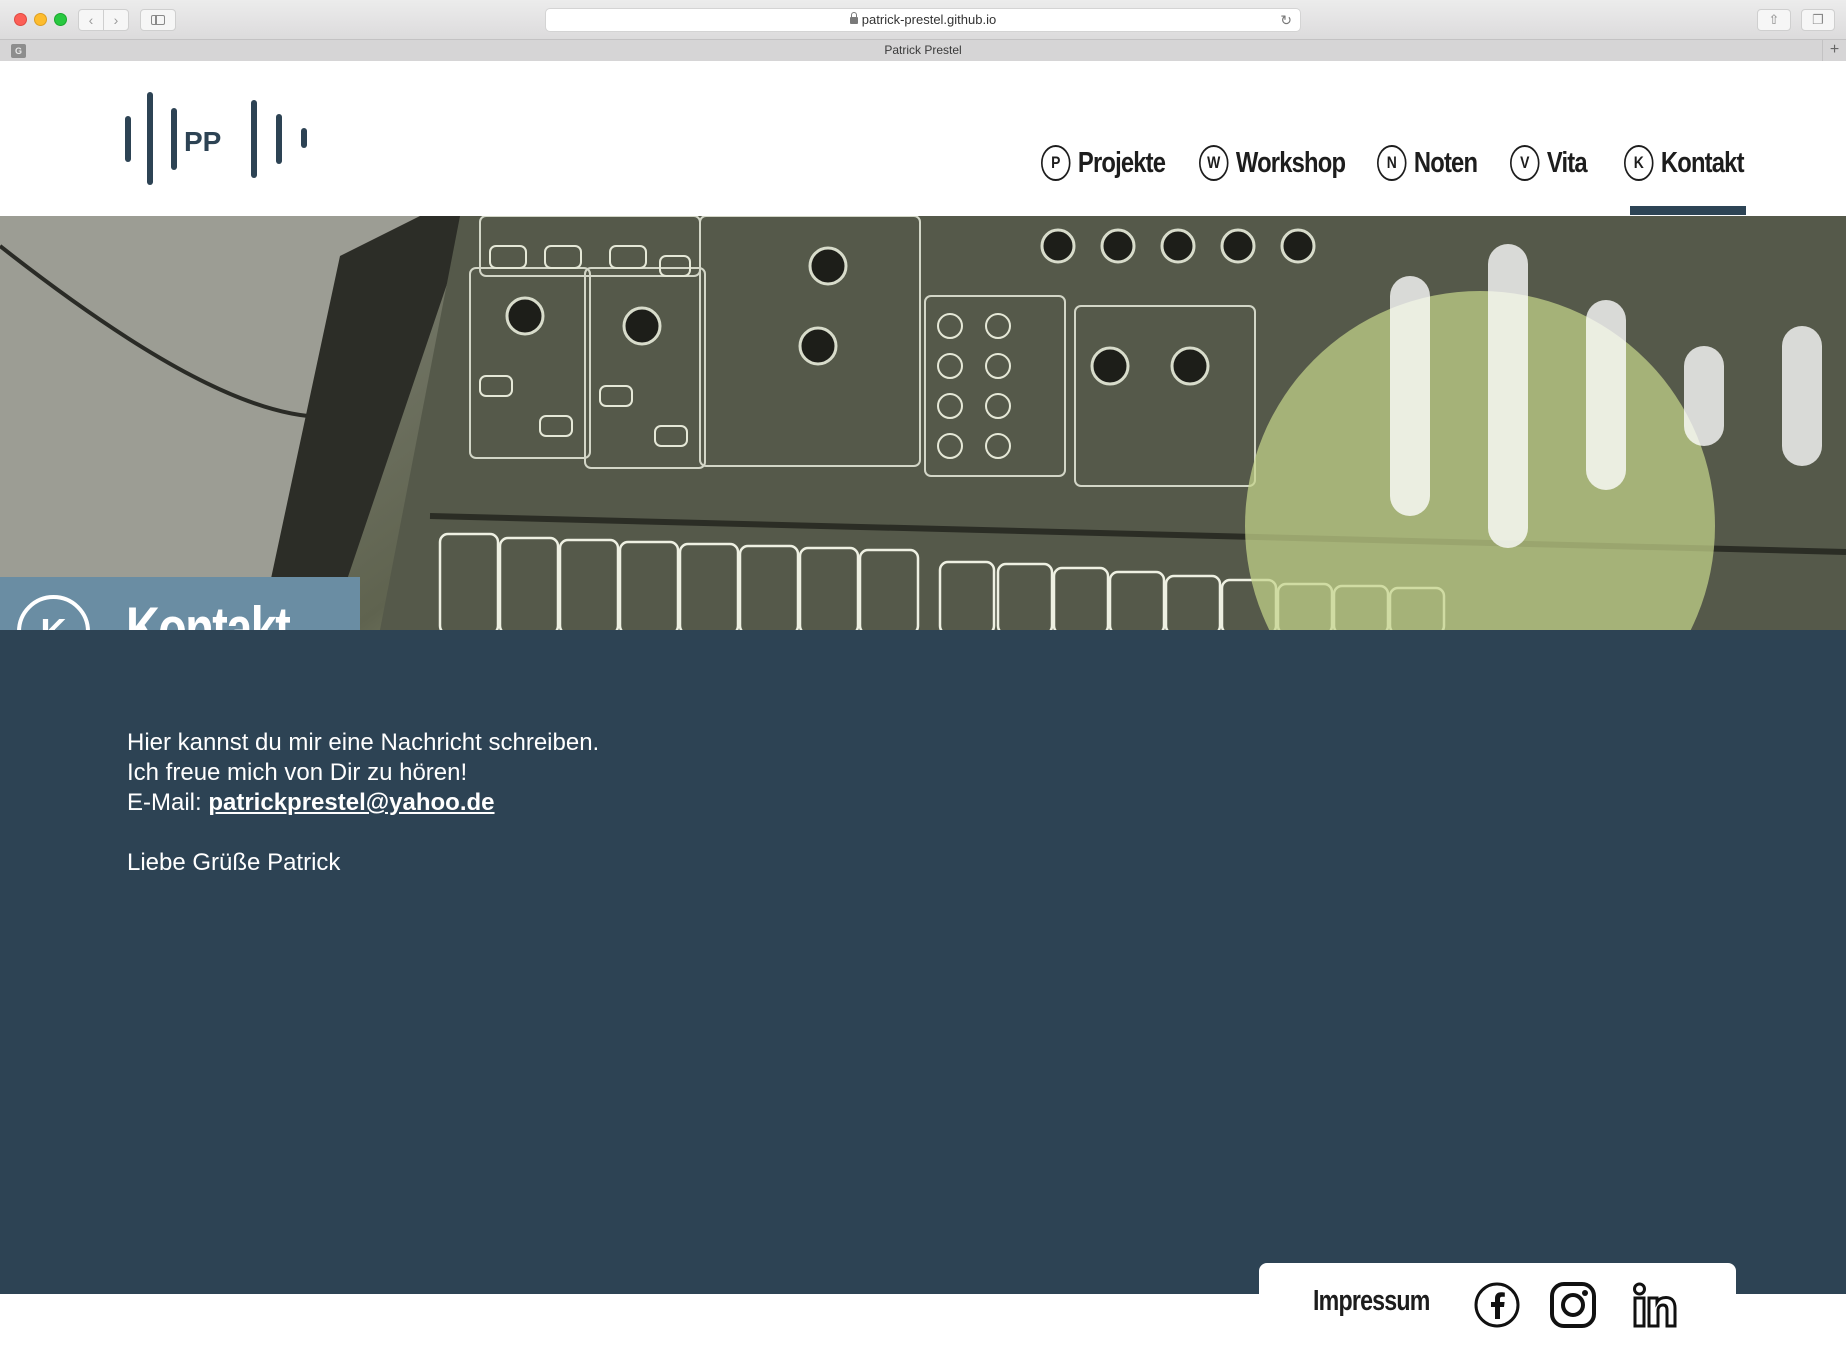 This screenshot has width=1846, height=1347. I want to click on nav-label: Vita, so click(1567, 162).